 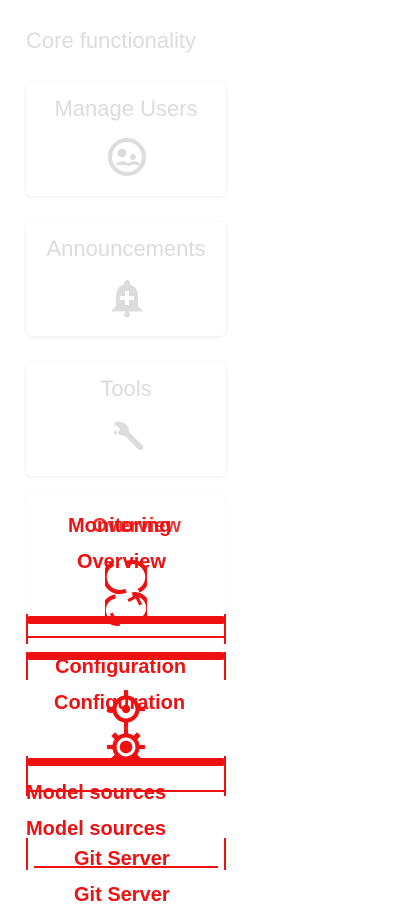 What do you see at coordinates (122, 859) in the screenshot?
I see `git-server-label: Git Server` at bounding box center [122, 859].